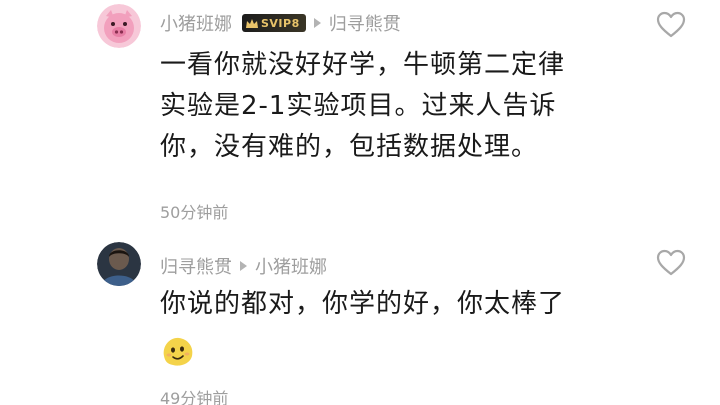 The width and height of the screenshot is (720, 405). I want to click on comment-timestamp: 50分钟前, so click(194, 212).